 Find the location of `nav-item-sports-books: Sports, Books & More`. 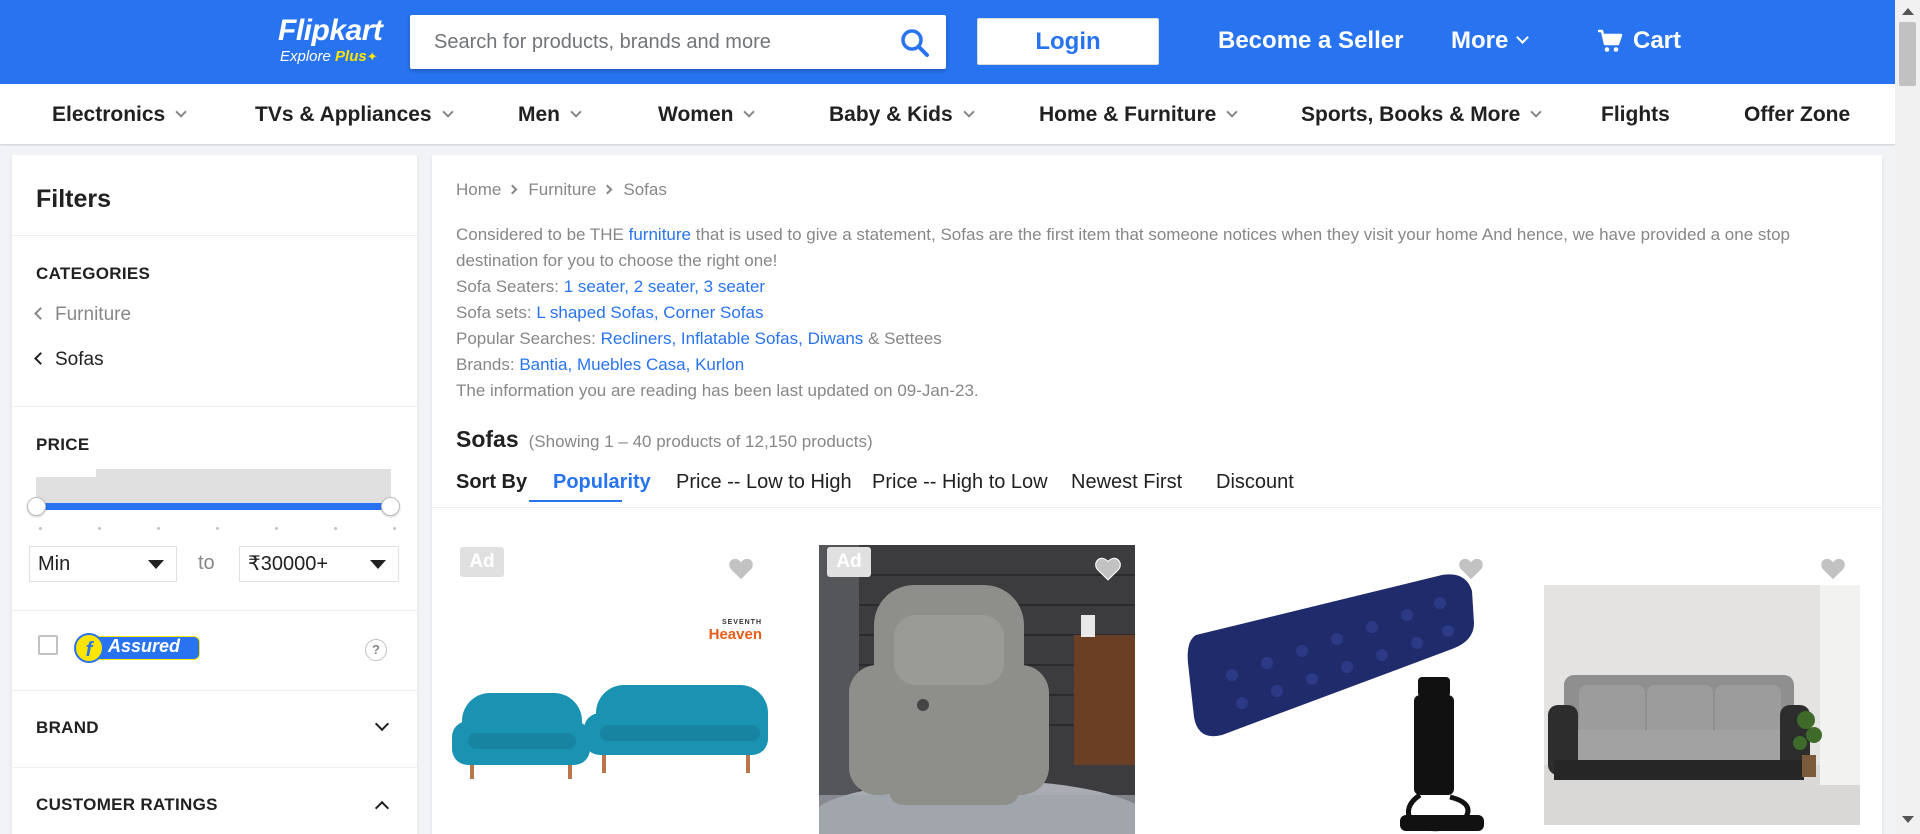

nav-item-sports-books: Sports, Books & More is located at coordinates (1422, 115).